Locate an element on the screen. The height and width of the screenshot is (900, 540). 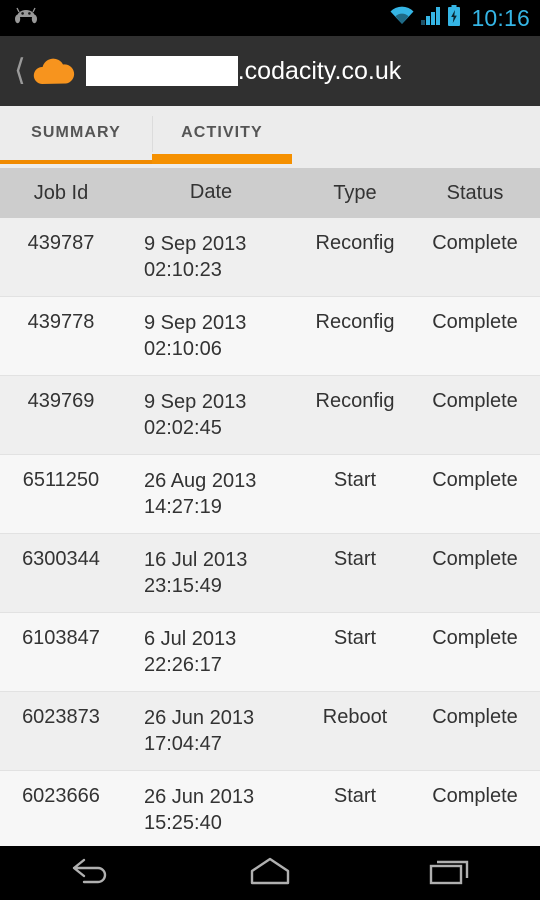
cell-date-time: 02:10:23 is located at coordinates (183, 269).